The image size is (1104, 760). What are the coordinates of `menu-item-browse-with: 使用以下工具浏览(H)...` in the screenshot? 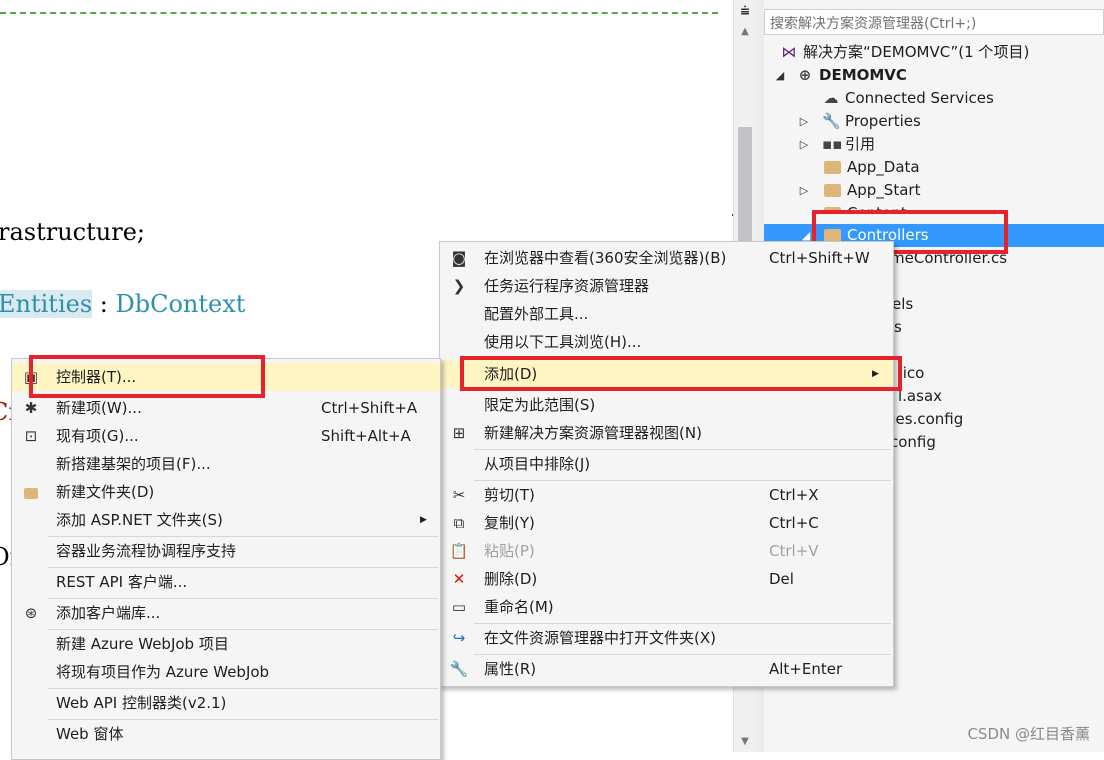 It's located at (666, 342).